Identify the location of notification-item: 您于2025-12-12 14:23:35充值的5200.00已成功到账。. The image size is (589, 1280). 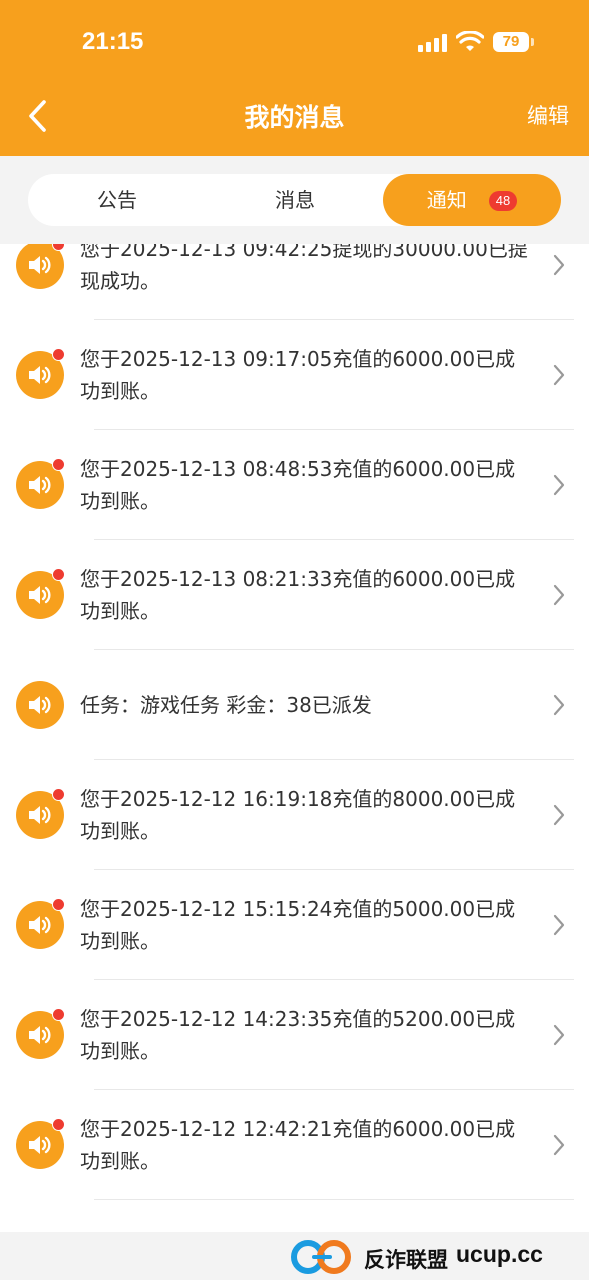
(294, 1035).